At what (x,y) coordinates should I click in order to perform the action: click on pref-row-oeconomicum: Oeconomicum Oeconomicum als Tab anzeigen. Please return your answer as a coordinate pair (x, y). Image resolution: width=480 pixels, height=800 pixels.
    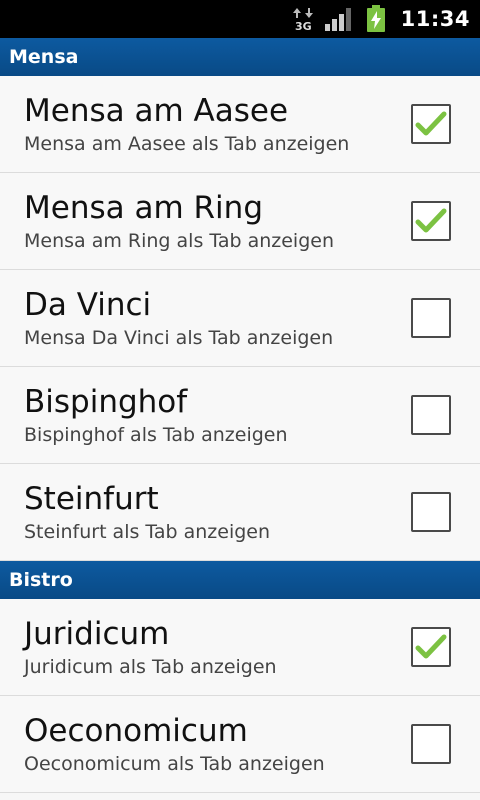
    Looking at the image, I should click on (240, 744).